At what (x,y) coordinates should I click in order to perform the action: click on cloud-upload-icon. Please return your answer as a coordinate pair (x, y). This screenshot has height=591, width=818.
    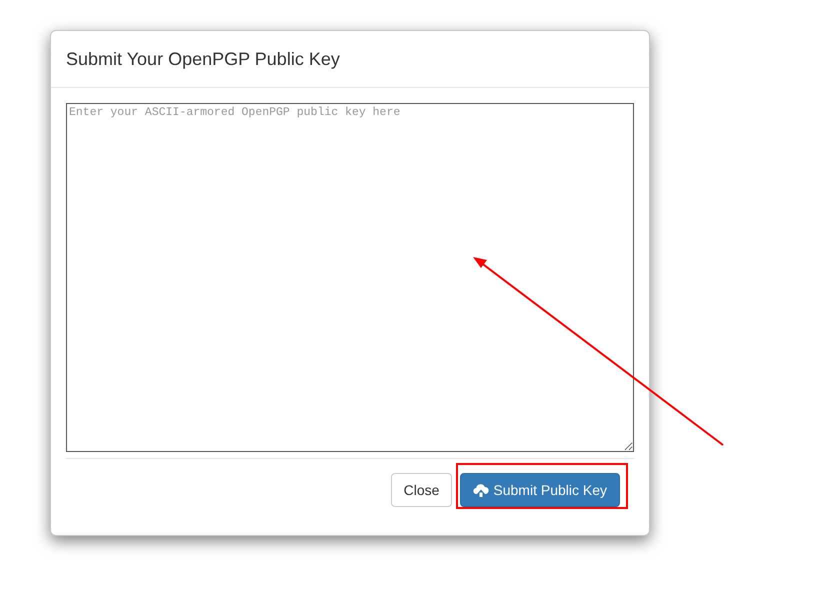
    Looking at the image, I should click on (481, 490).